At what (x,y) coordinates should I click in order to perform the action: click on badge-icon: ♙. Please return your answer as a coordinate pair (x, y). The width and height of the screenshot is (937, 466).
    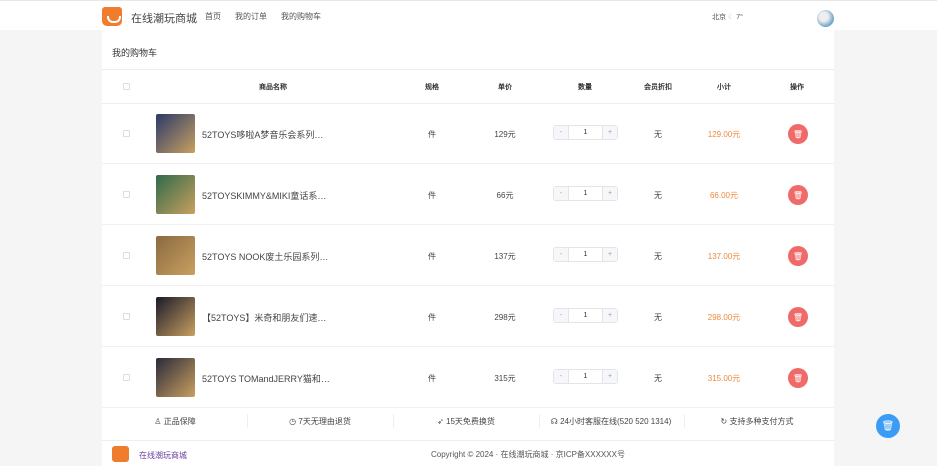
    Looking at the image, I should click on (158, 421).